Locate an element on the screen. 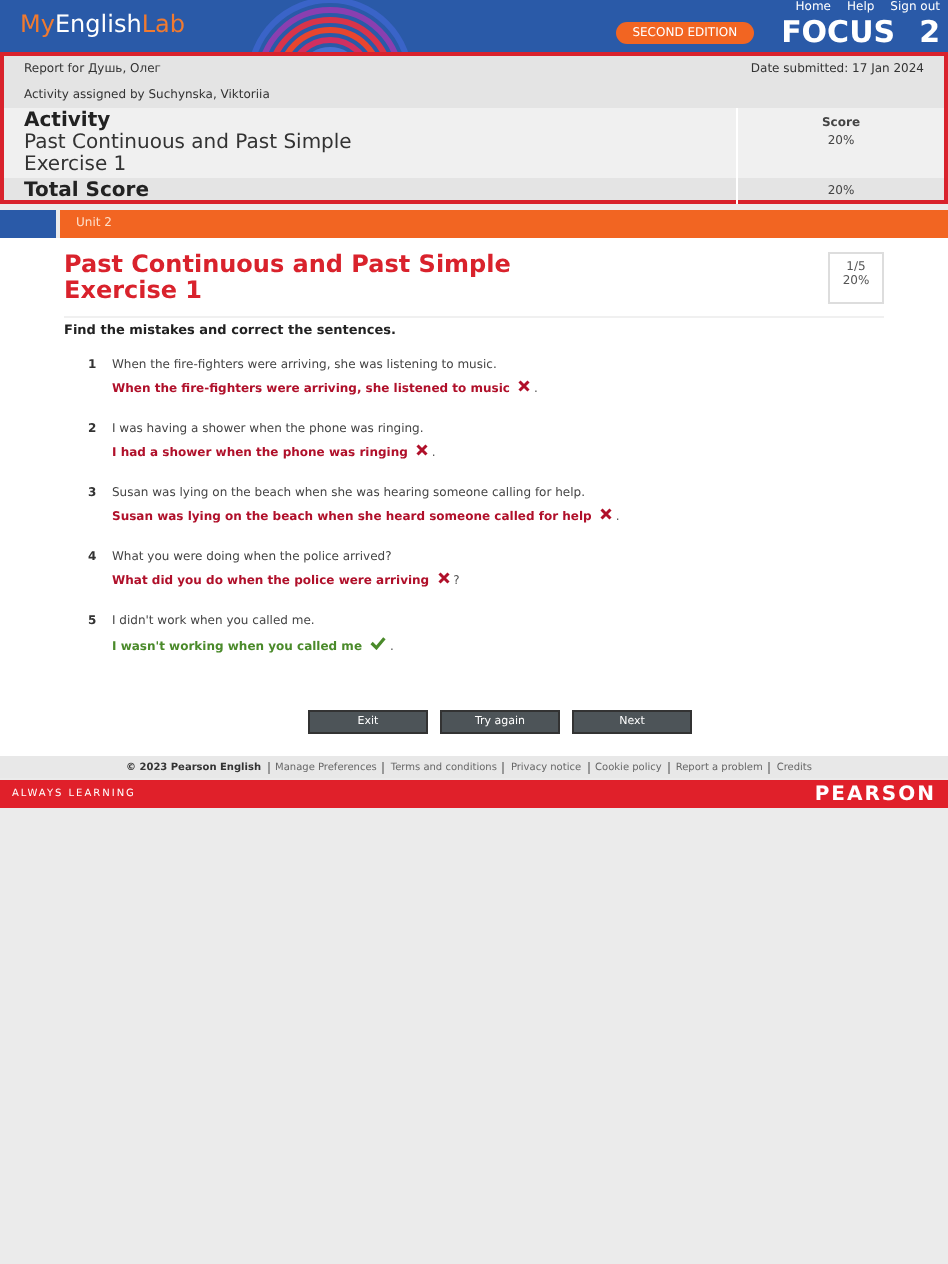  brand-level: 2 is located at coordinates (929, 33).